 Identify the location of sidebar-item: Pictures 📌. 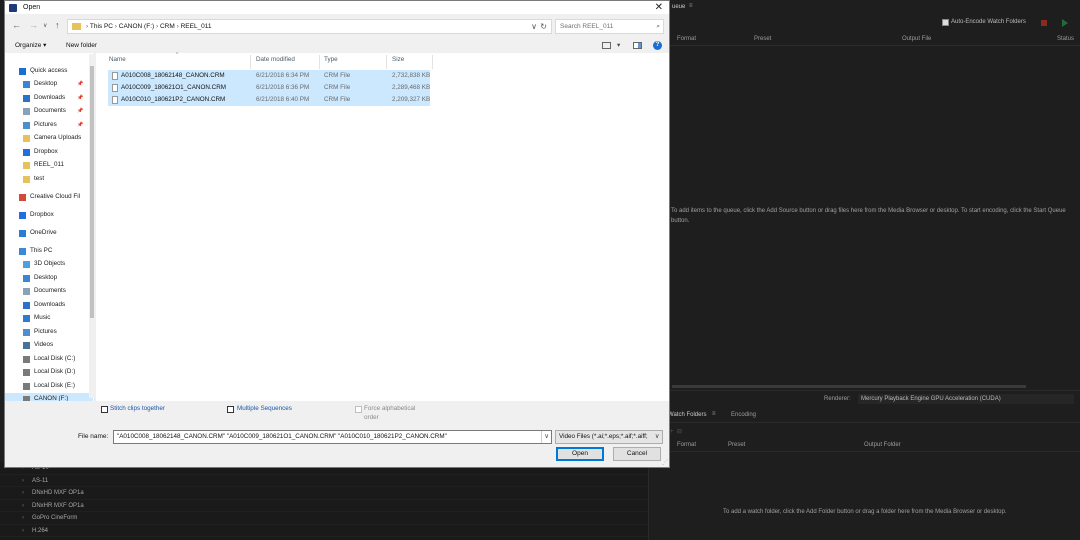
(49, 125).